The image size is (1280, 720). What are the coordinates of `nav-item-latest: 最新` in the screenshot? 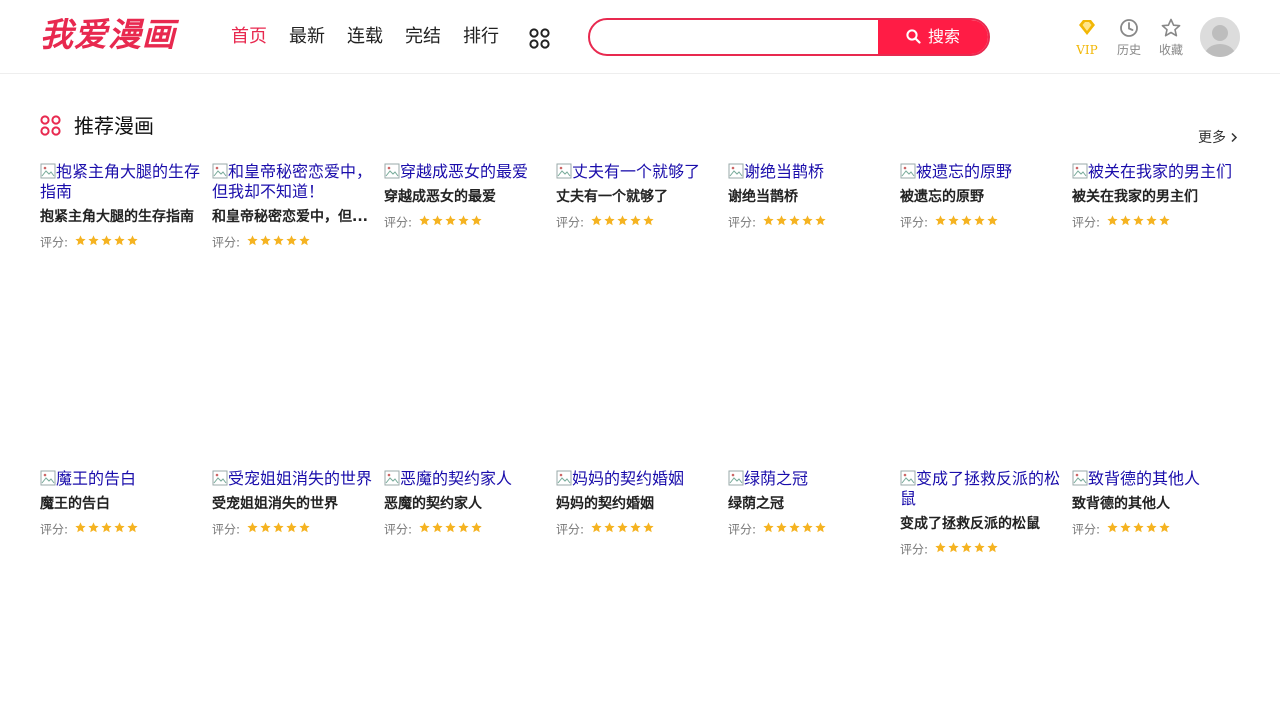 It's located at (307, 37).